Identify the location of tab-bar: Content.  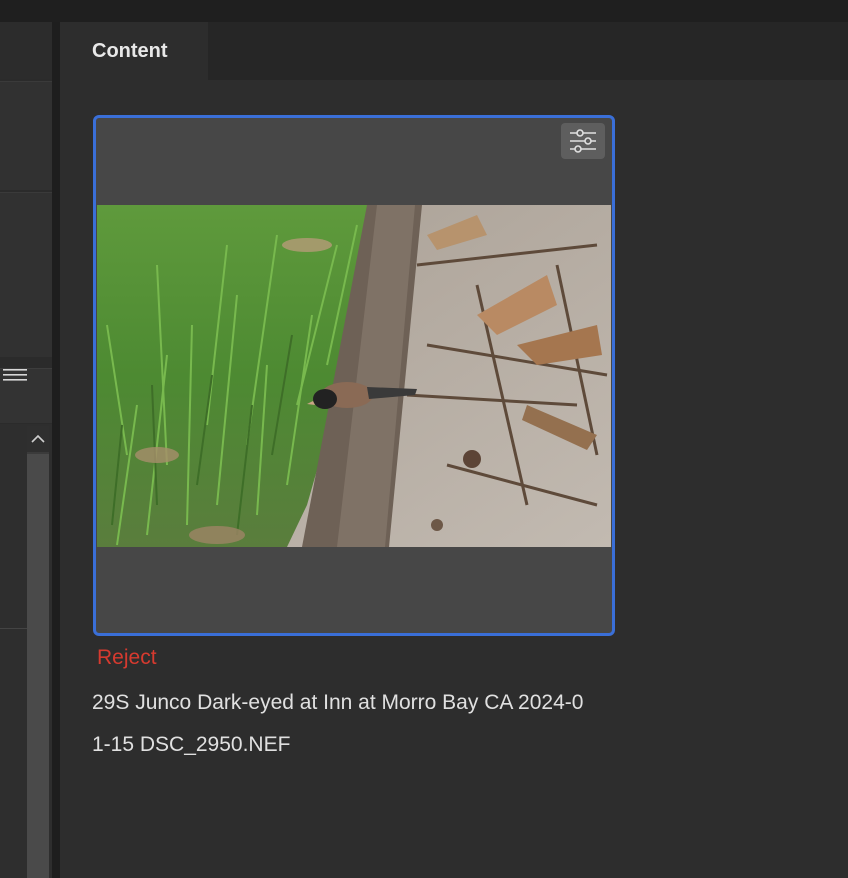
(454, 51).